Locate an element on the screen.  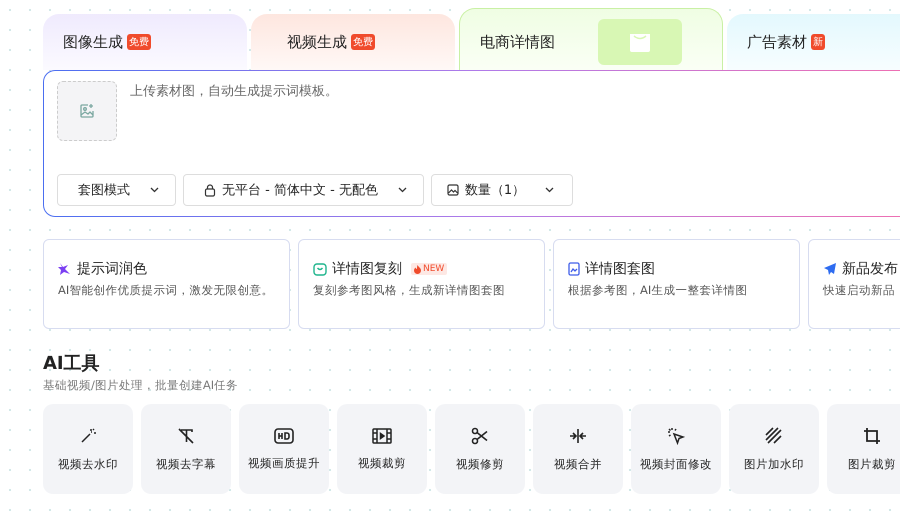
section-title: AI工具 is located at coordinates (71, 363).